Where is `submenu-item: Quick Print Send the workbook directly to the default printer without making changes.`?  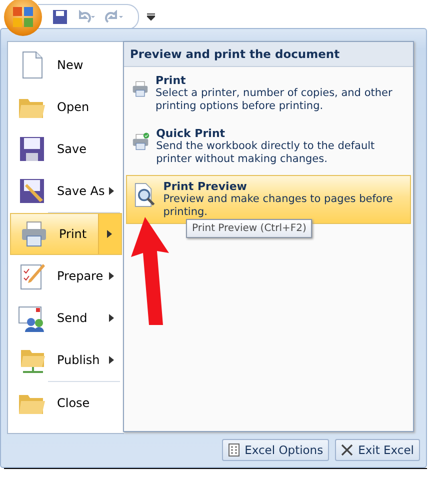
submenu-item: Quick Print Send the workbook directly to the default printer without making changes. is located at coordinates (268, 146).